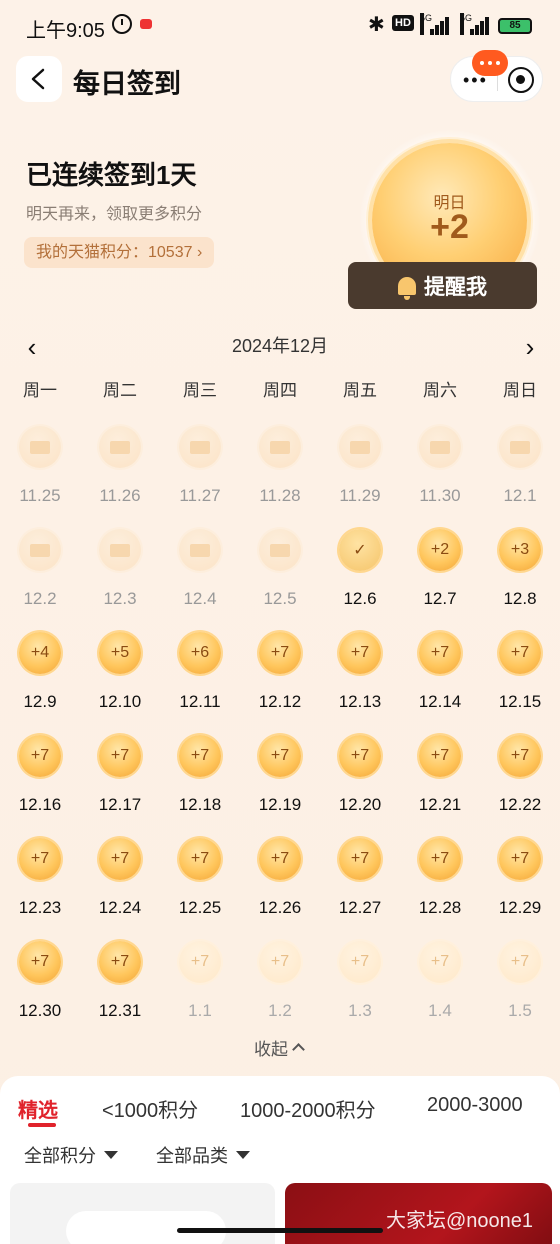 This screenshot has width=560, height=1244. Describe the element at coordinates (440, 677) in the screenshot. I see `calendar-day: +7 12.14` at that location.